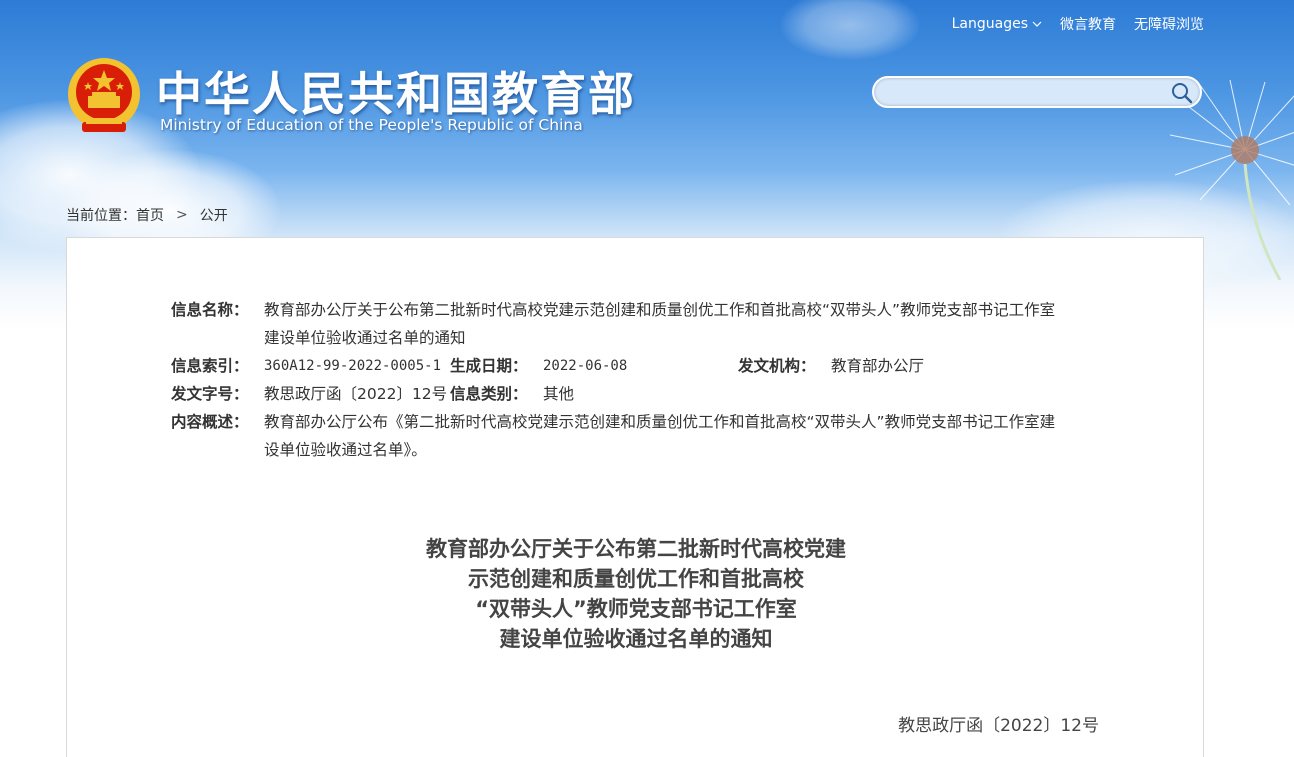 This screenshot has height=757, width=1294. What do you see at coordinates (636, 579) in the screenshot?
I see `article-title-line: 示范创建和质量创优工作和首批高校` at bounding box center [636, 579].